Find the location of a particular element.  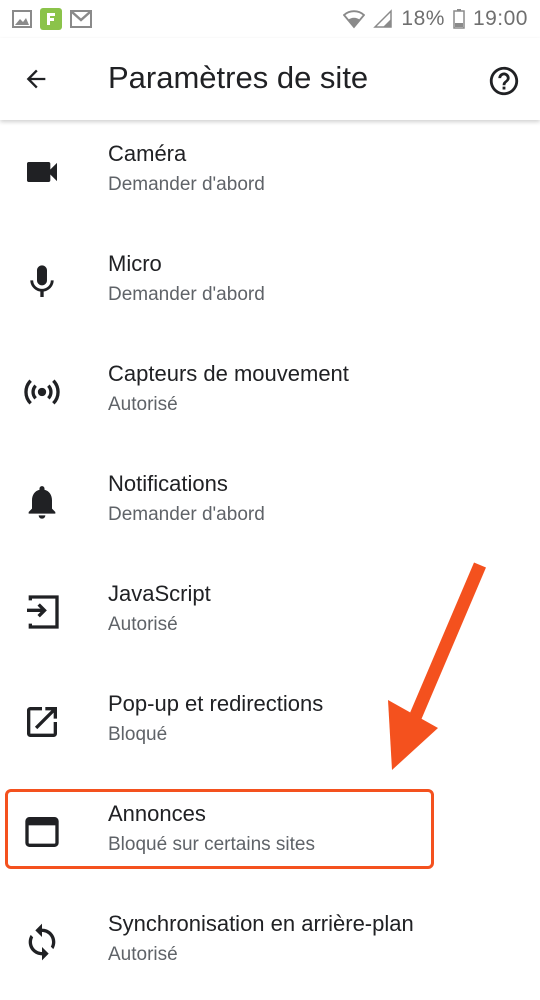

back-button is located at coordinates (36, 79).